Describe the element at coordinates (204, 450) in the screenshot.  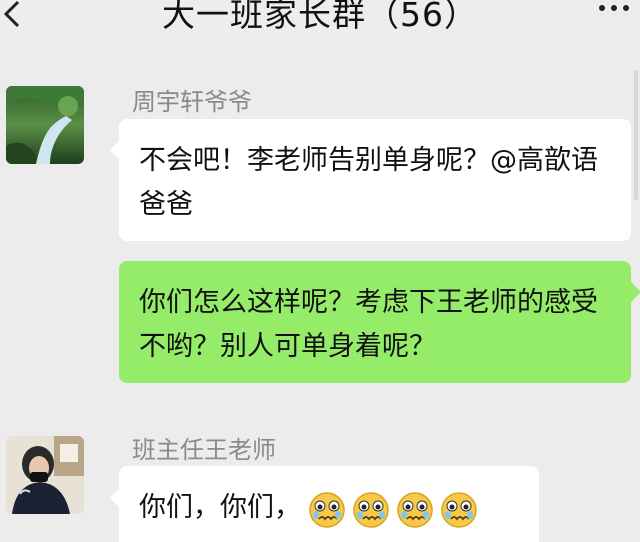
I see `sender-name: 班主任王老师` at that location.